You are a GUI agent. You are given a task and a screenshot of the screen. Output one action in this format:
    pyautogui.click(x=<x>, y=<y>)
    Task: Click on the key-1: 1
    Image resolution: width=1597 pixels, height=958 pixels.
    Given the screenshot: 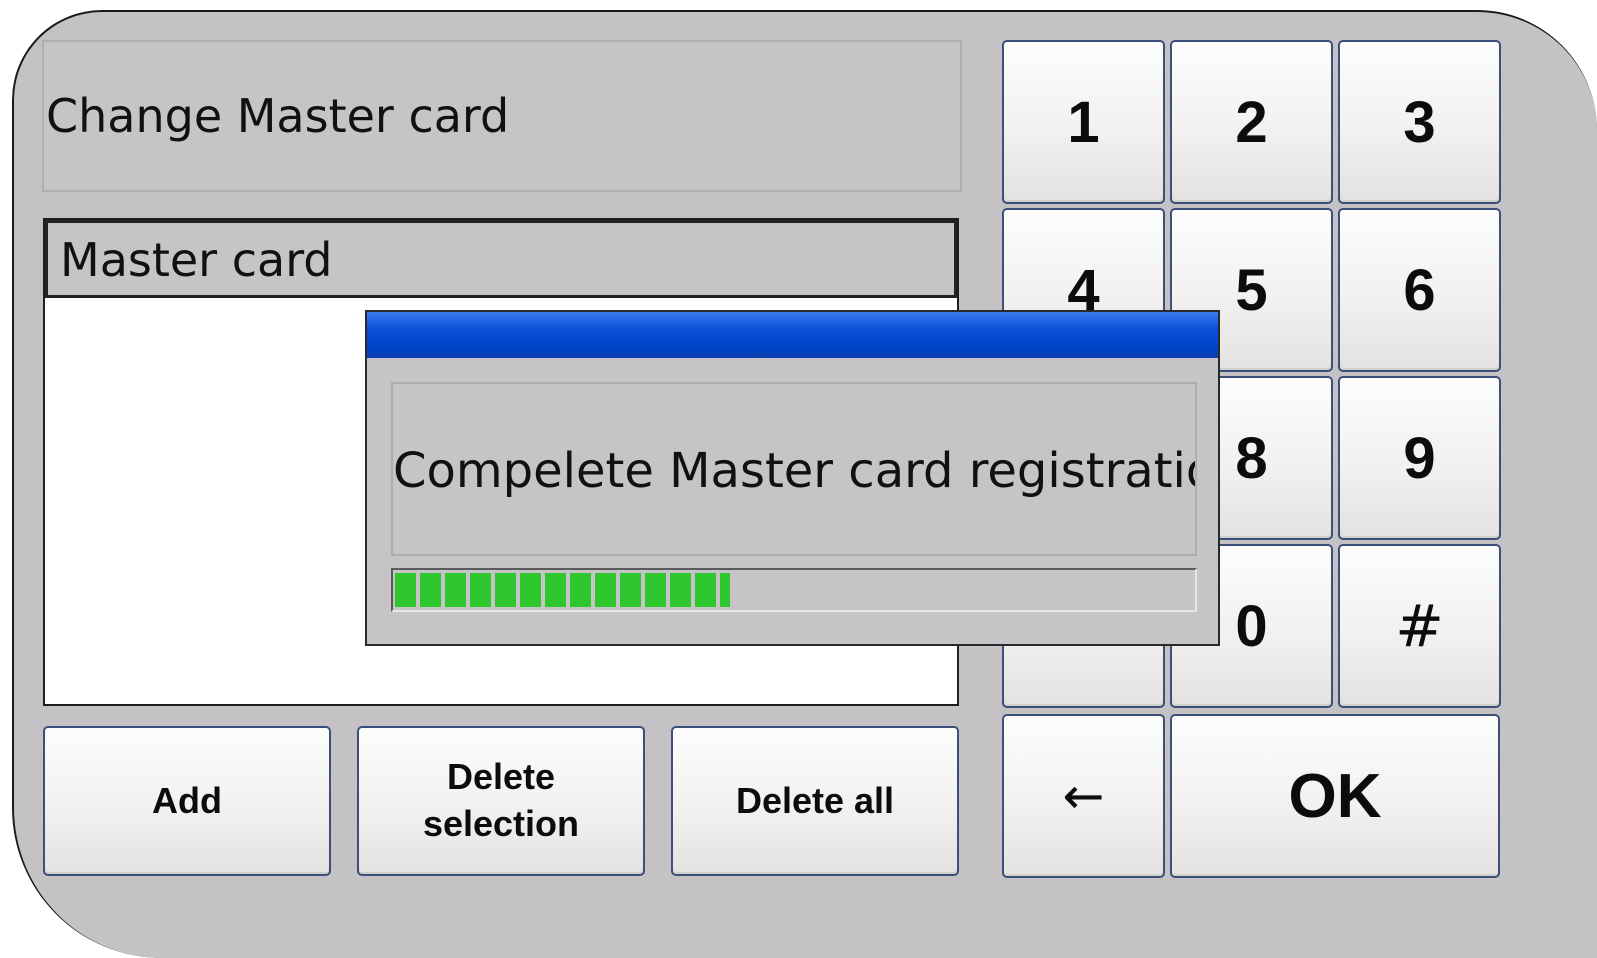 What is the action you would take?
    pyautogui.click(x=1083, y=122)
    